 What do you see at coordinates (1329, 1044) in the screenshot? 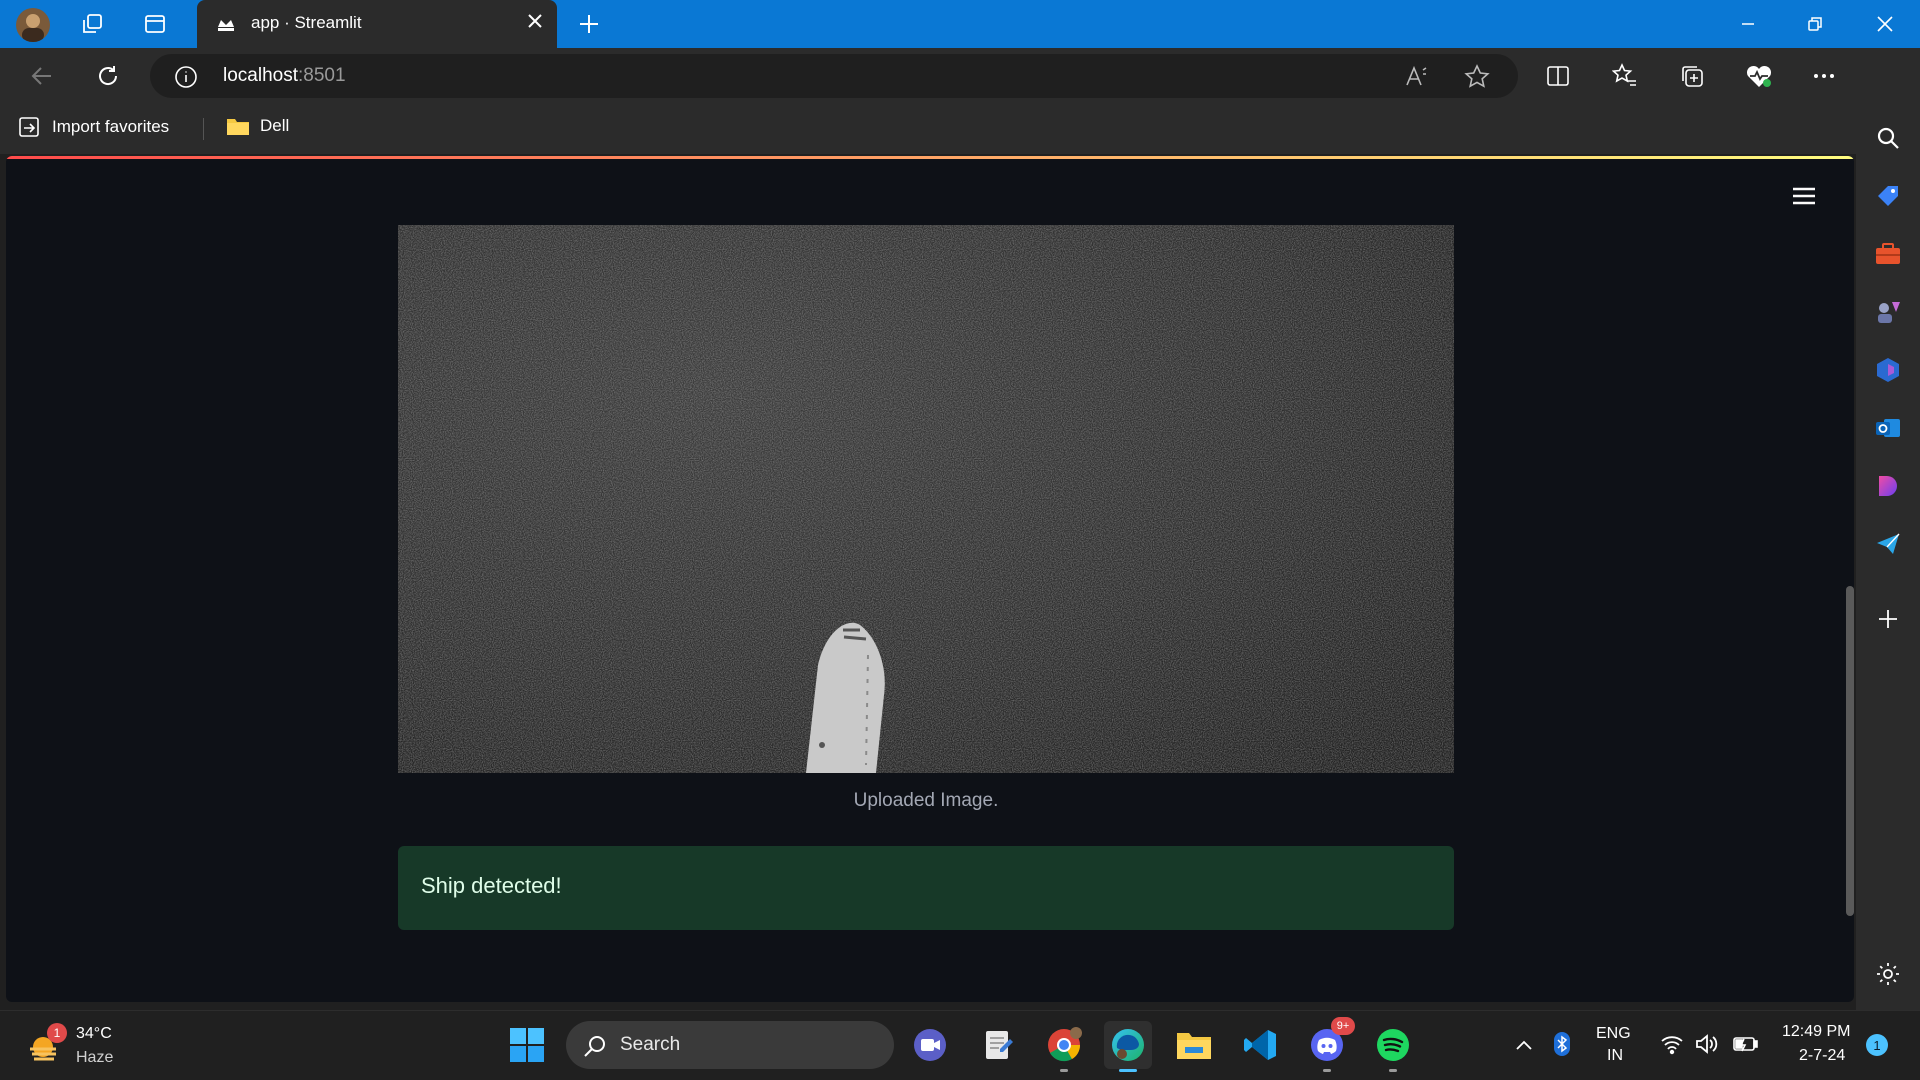
I see `discord-app-icon: 9+` at bounding box center [1329, 1044].